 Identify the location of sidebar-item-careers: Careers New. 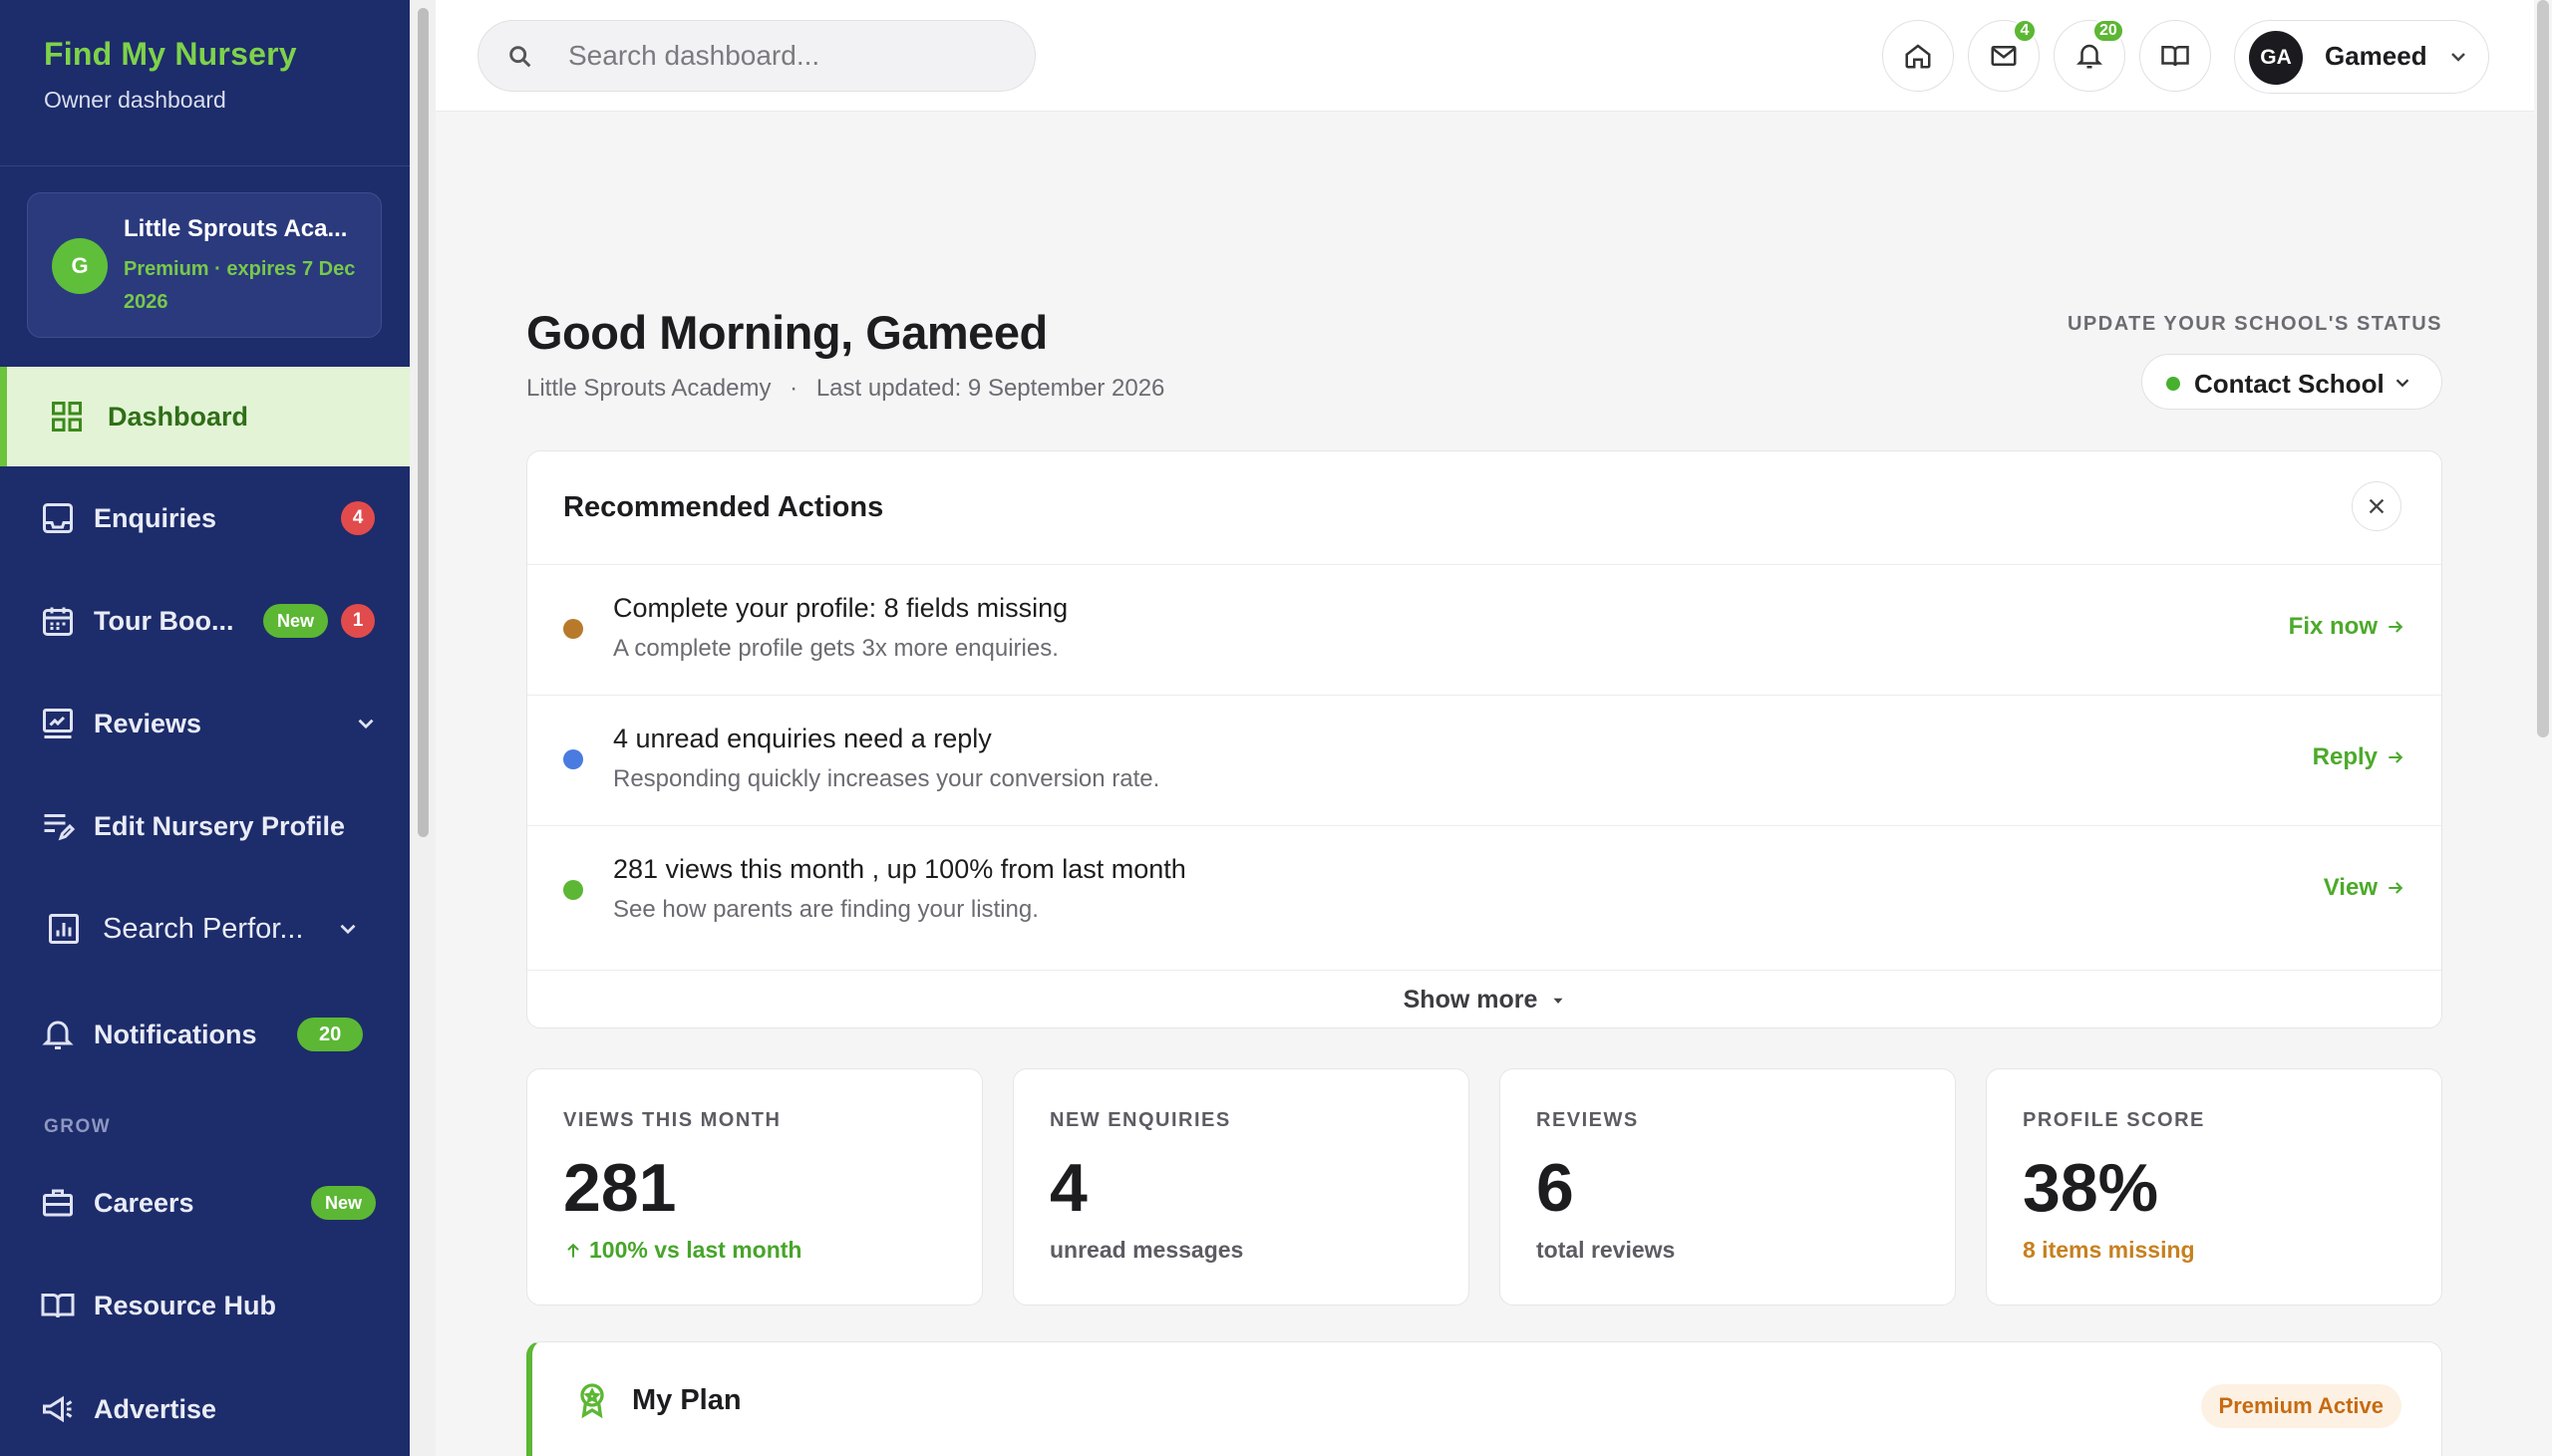
(205, 1203).